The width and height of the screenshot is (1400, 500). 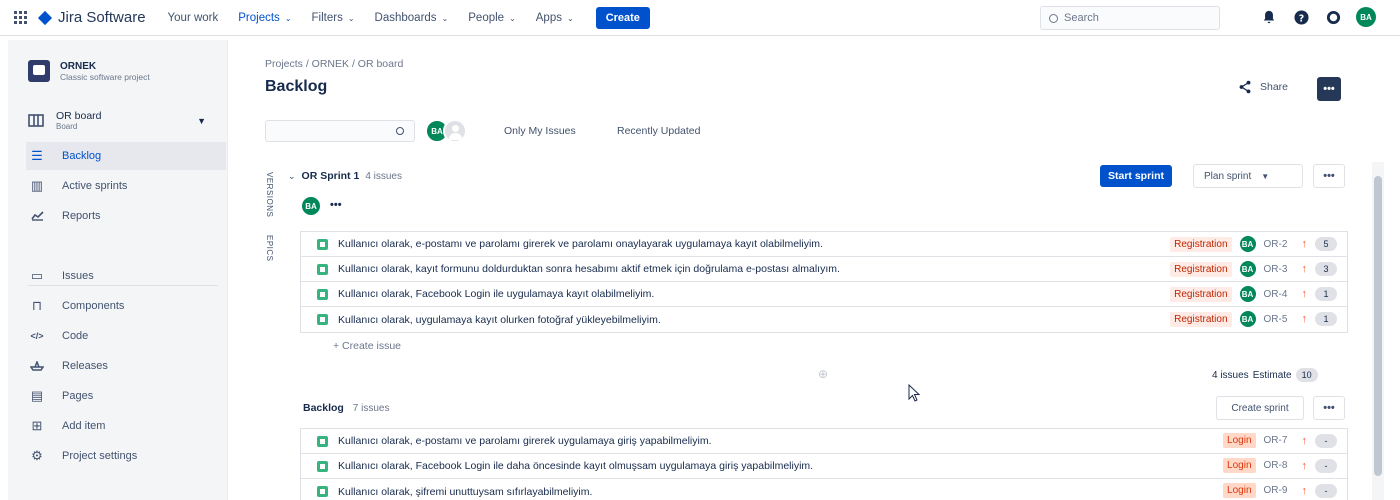 What do you see at coordinates (37, 185) in the screenshot?
I see `active-sprints-icon: ▥` at bounding box center [37, 185].